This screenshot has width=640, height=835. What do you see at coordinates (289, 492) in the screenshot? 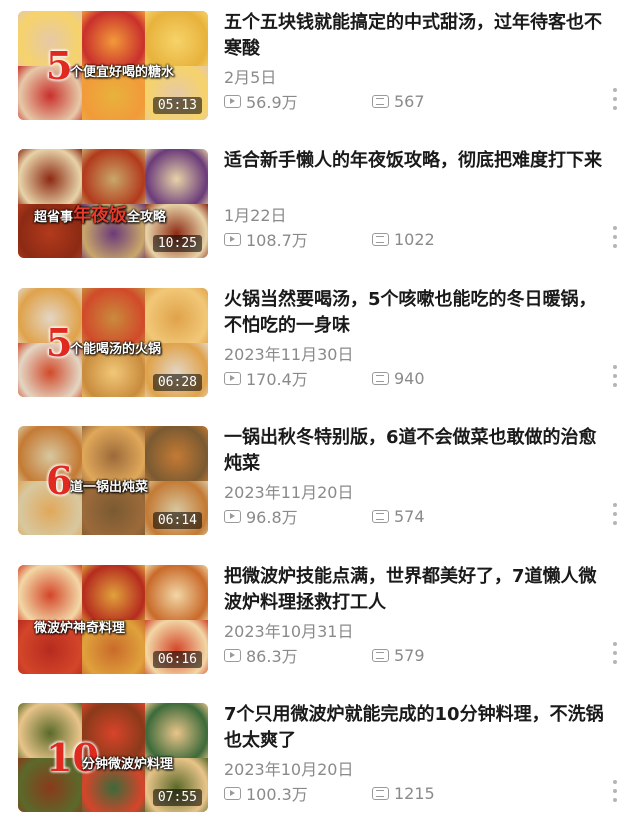
I see `publish-date: 2023年11月20日` at bounding box center [289, 492].